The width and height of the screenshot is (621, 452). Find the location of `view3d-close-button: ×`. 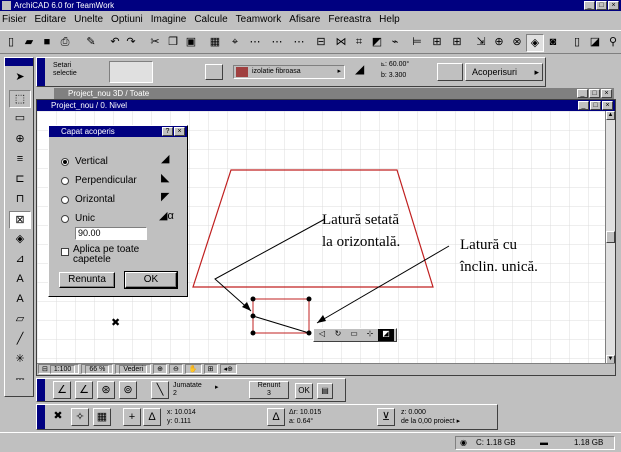

view3d-close-button: × is located at coordinates (606, 93).